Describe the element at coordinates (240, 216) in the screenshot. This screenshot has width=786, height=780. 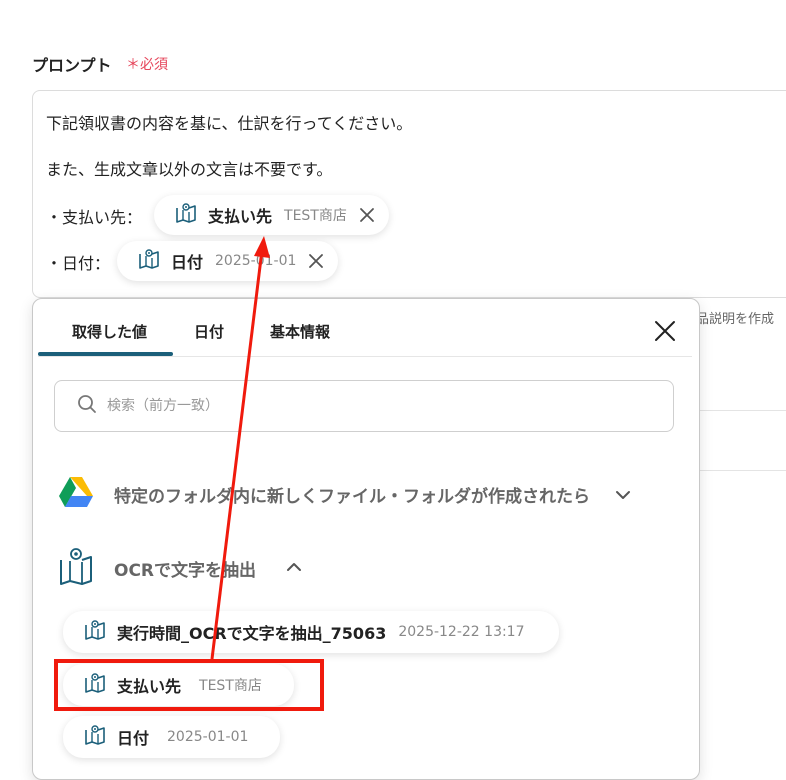
I see `chip-name: 支払い先` at that location.